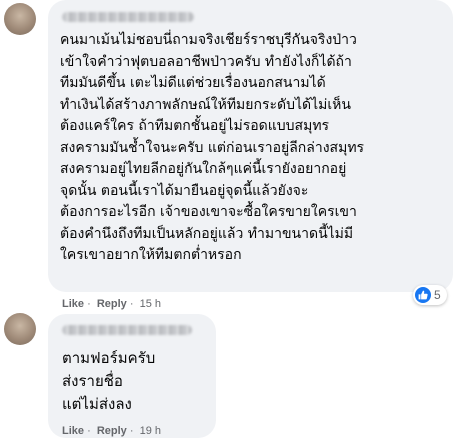 Image resolution: width=470 pixels, height=439 pixels. I want to click on comment-text-line: ส่งรายชื่อ, so click(92, 381).